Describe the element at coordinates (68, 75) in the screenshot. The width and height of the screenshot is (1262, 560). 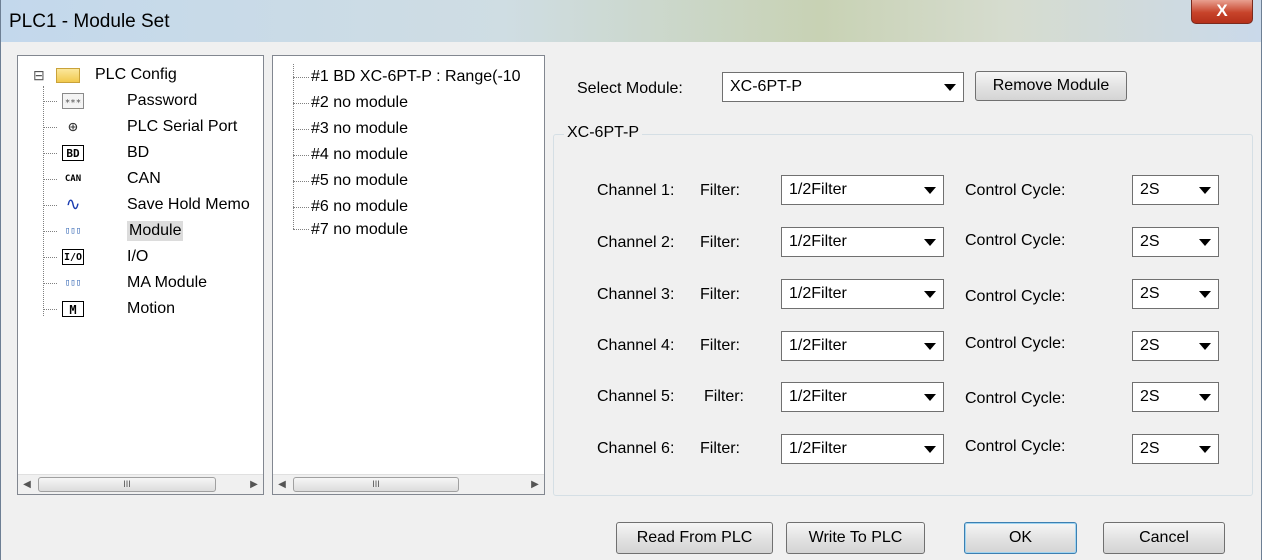
I see `folder-icon` at that location.